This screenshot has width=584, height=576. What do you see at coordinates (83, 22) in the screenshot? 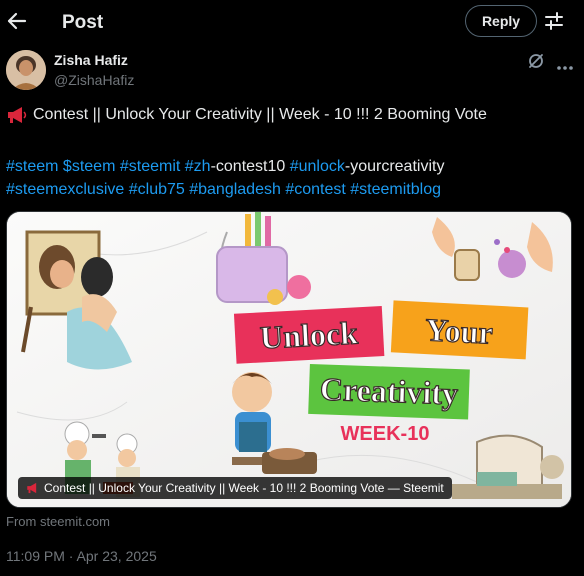
I see `page-title: Post` at bounding box center [83, 22].